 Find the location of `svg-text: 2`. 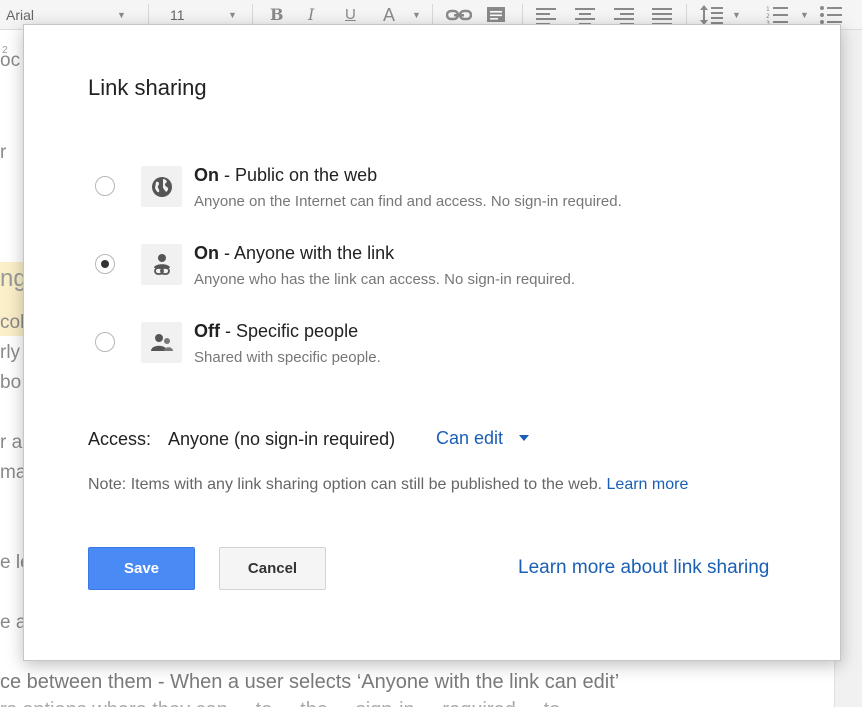

svg-text: 2 is located at coordinates (768, 16).